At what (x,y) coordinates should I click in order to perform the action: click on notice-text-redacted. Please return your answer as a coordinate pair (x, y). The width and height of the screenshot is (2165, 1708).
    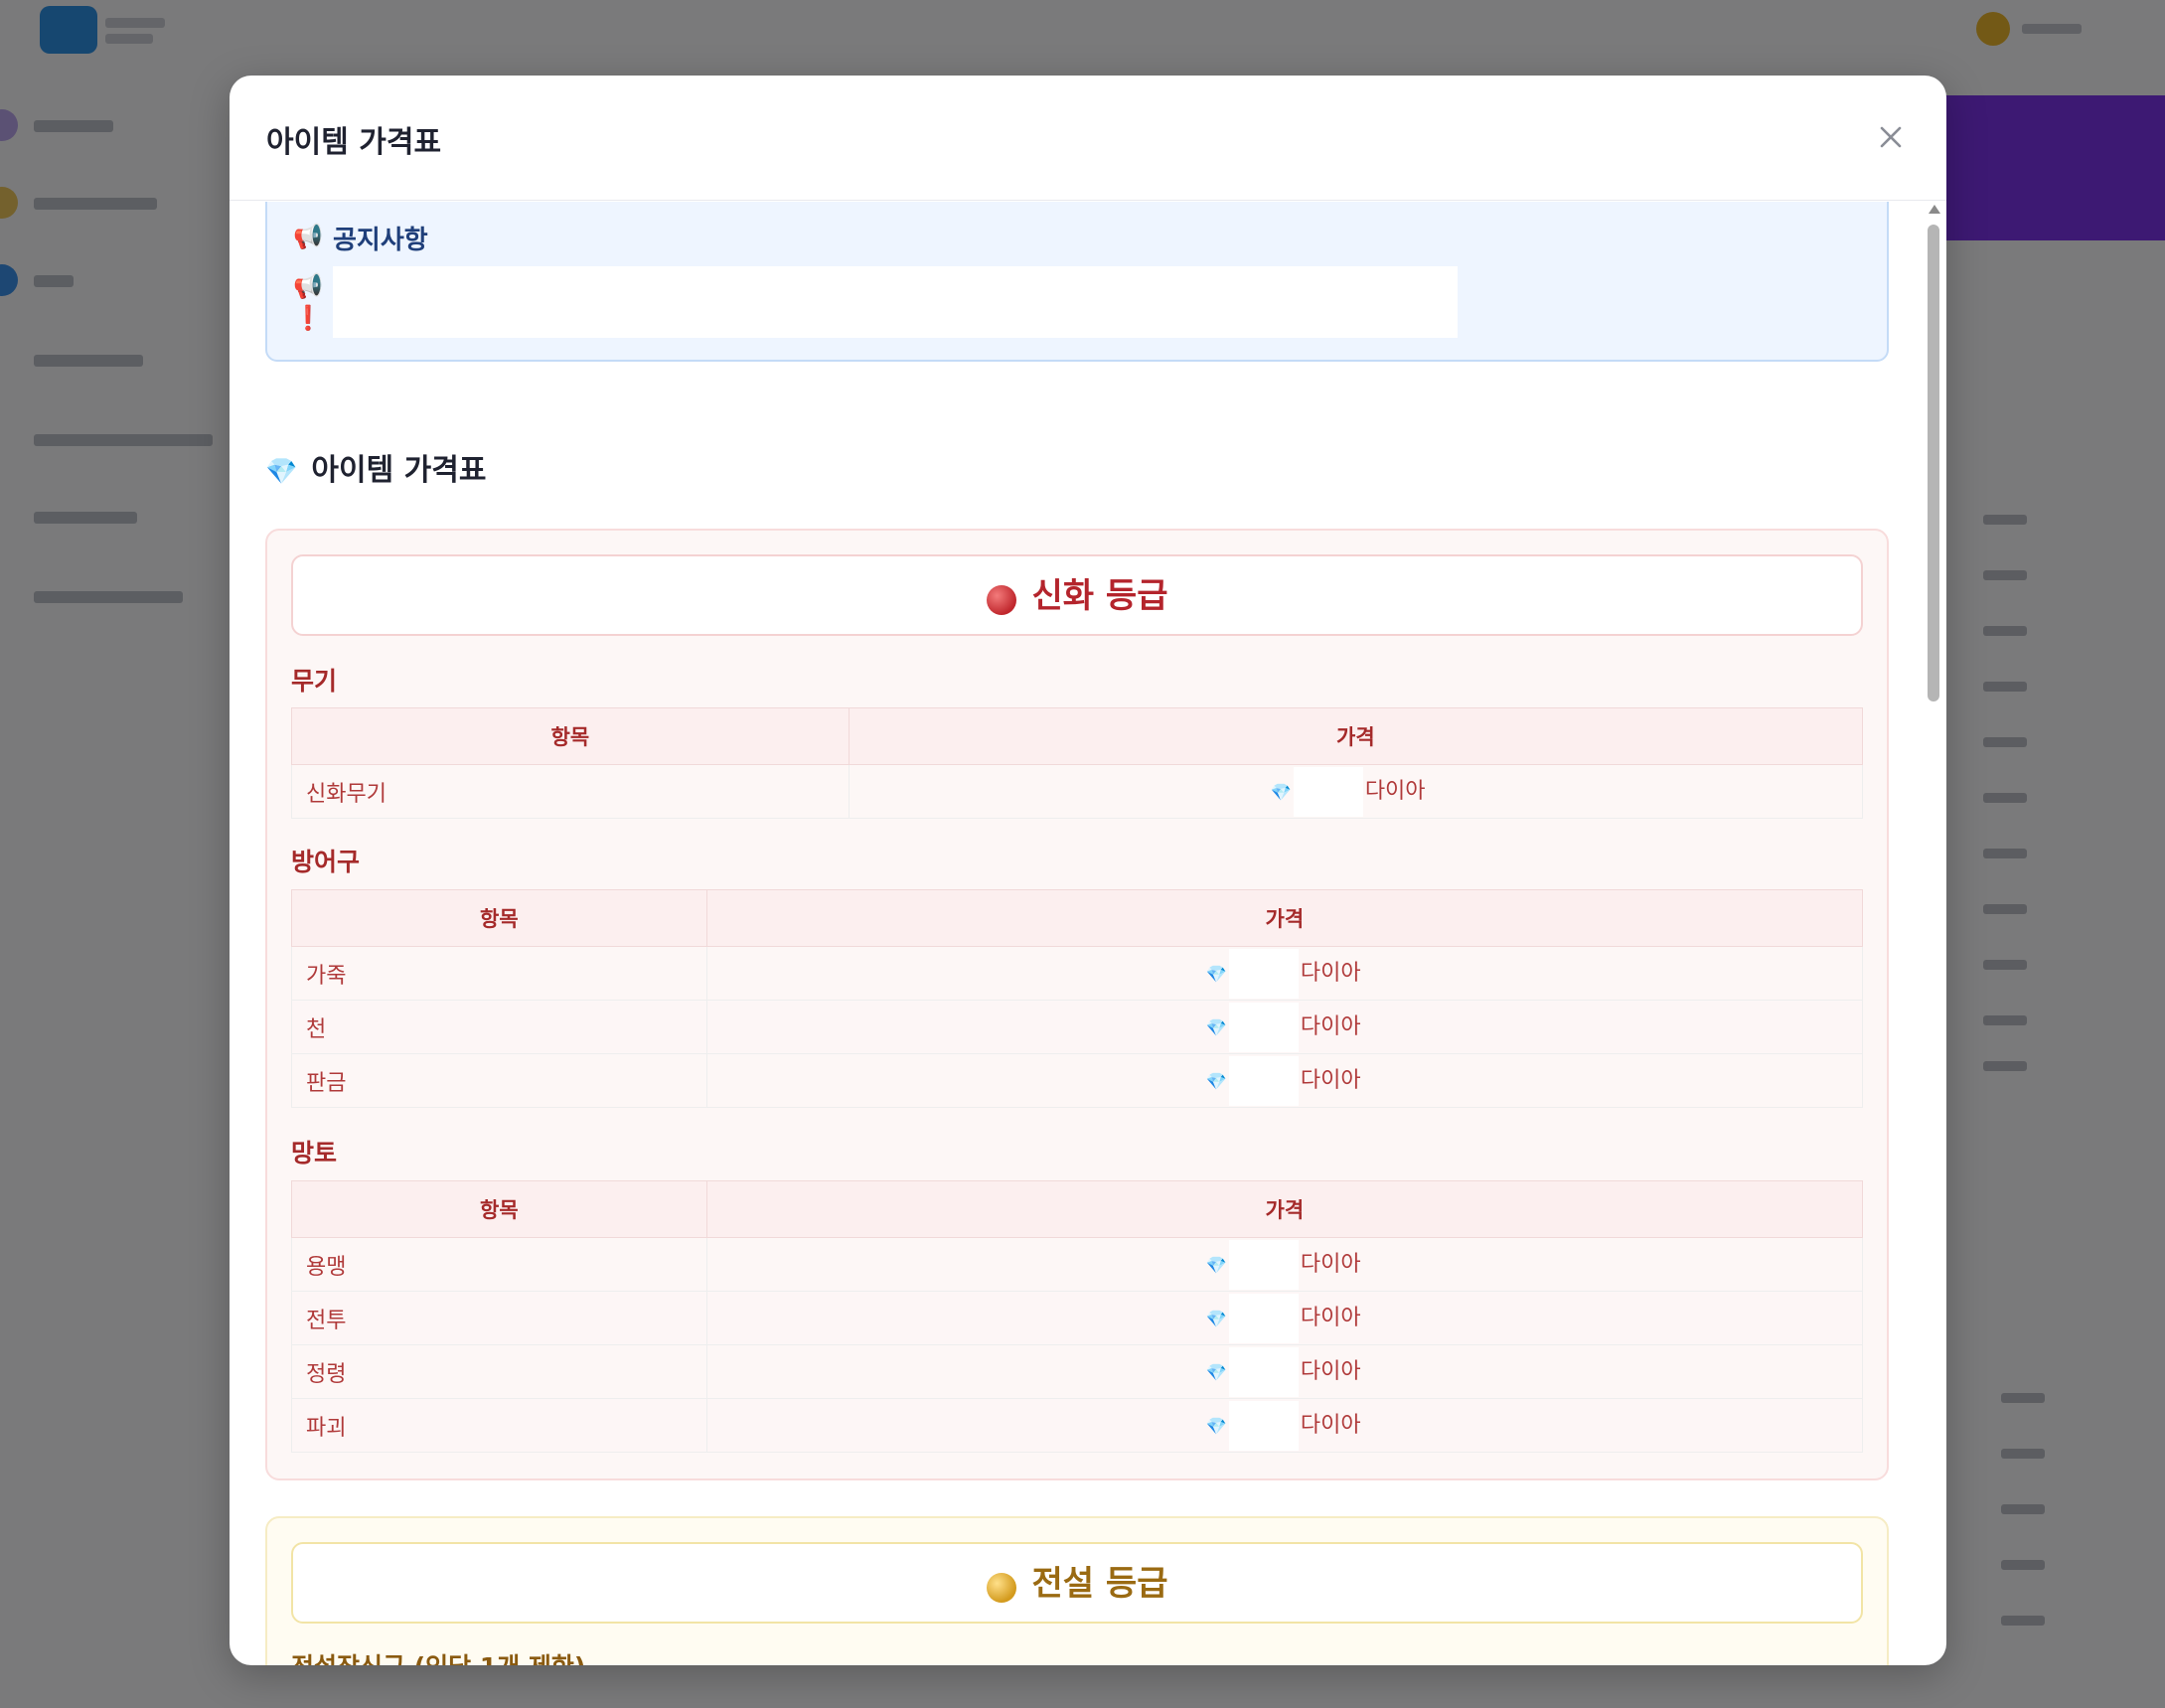
    Looking at the image, I should click on (895, 302).